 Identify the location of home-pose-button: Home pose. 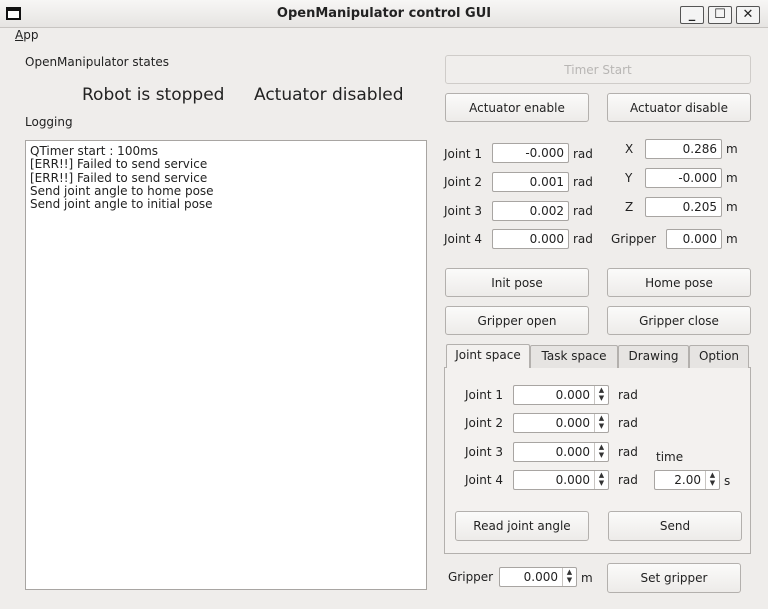
(679, 282).